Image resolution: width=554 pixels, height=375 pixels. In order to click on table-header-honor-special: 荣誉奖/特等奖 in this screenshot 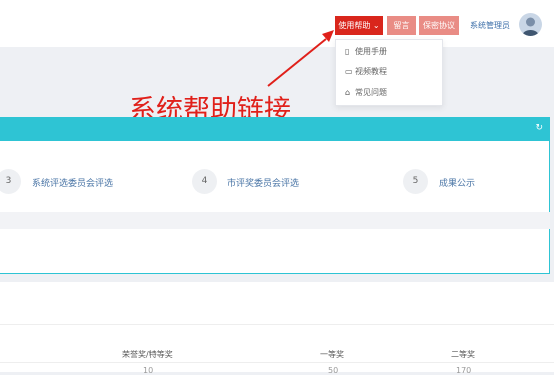, I will do `click(147, 354)`.